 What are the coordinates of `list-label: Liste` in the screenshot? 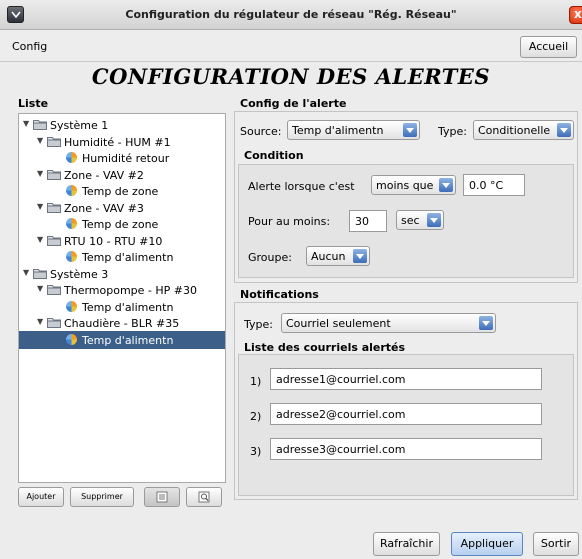 It's located at (33, 103).